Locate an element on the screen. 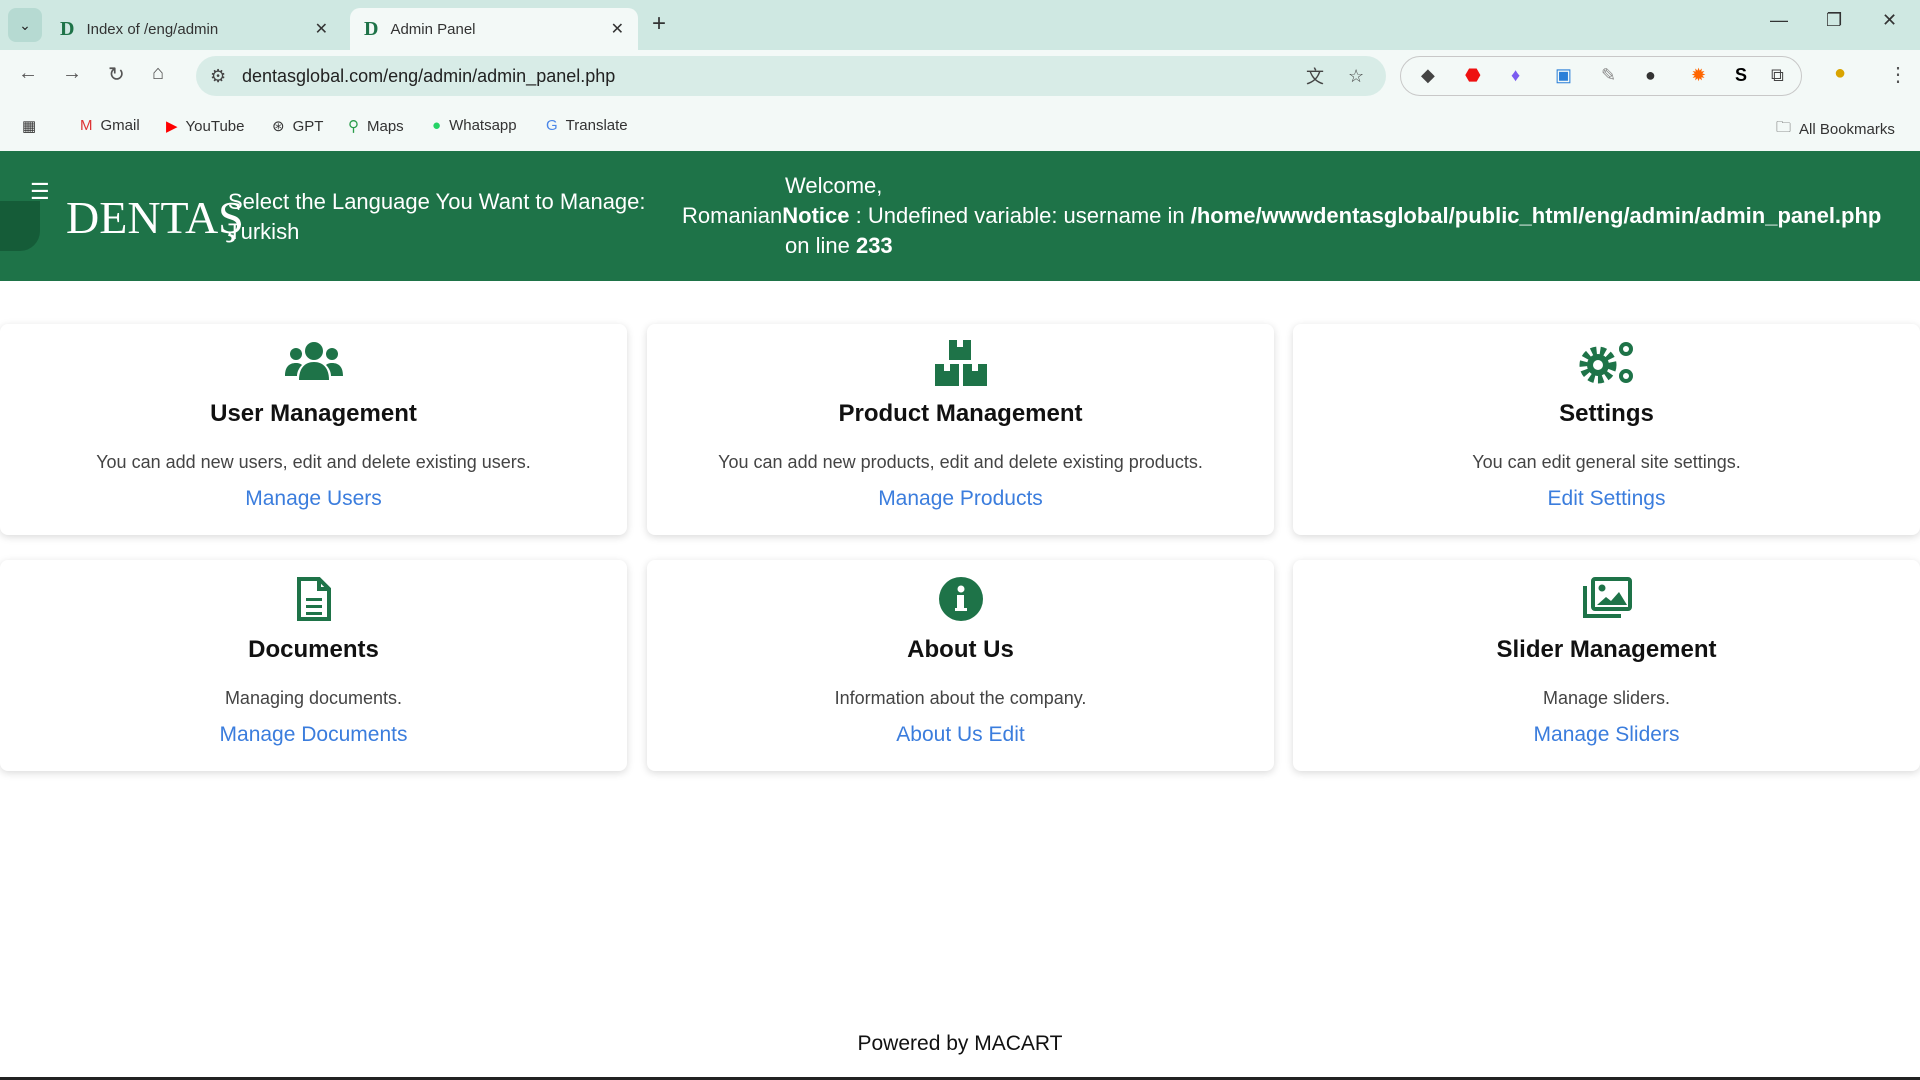 The image size is (1920, 1080). youtube-icon: ▶ is located at coordinates (172, 126).